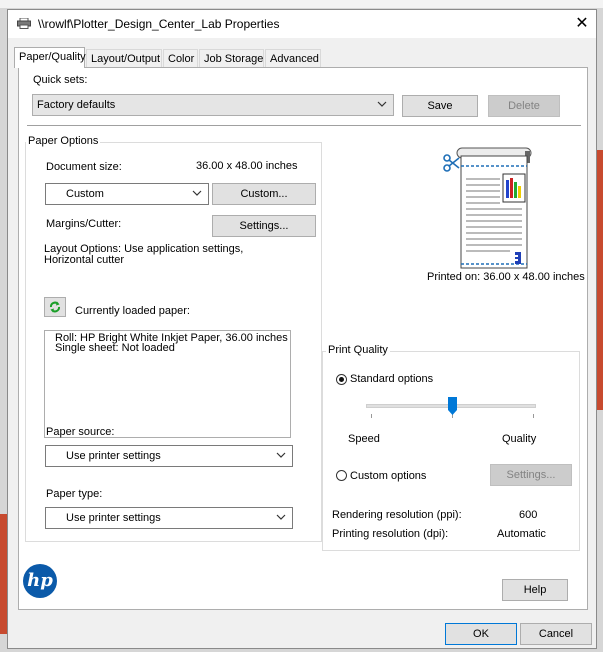 The image size is (603, 652). I want to click on document-size-select-value: Custom, so click(85, 194).